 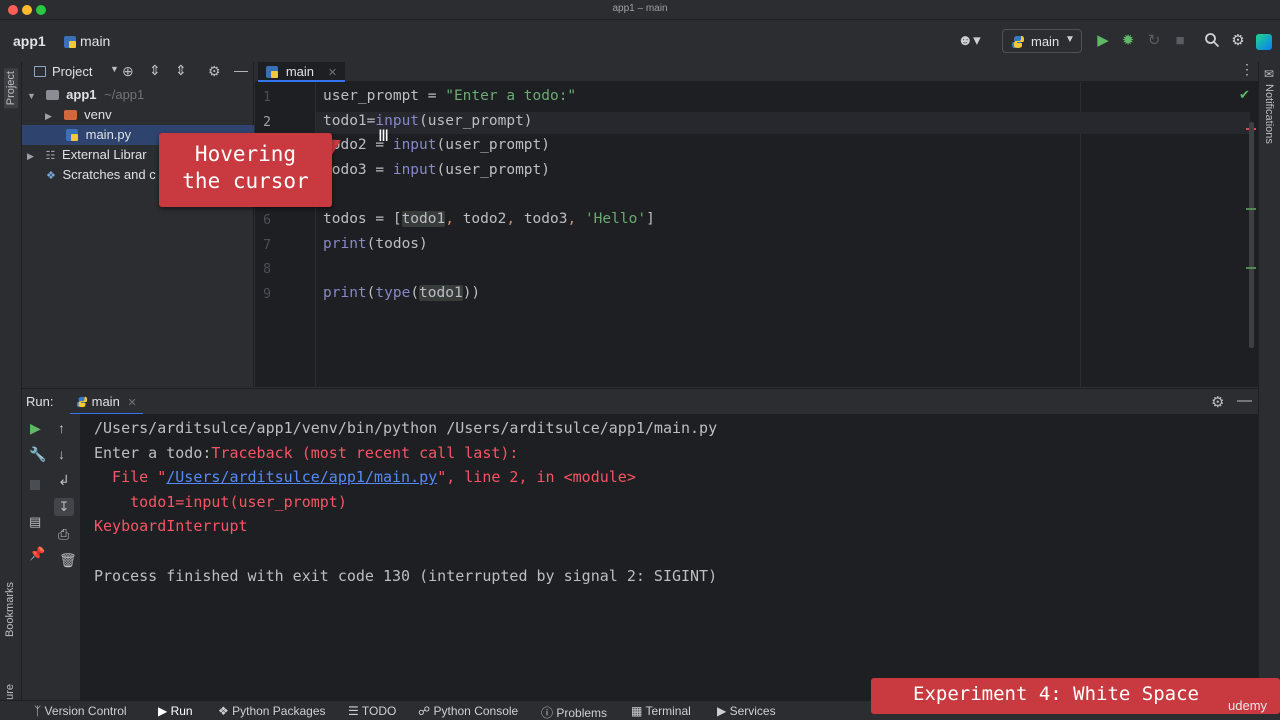 I want to click on rerun-icon: ▶, so click(x=35, y=428).